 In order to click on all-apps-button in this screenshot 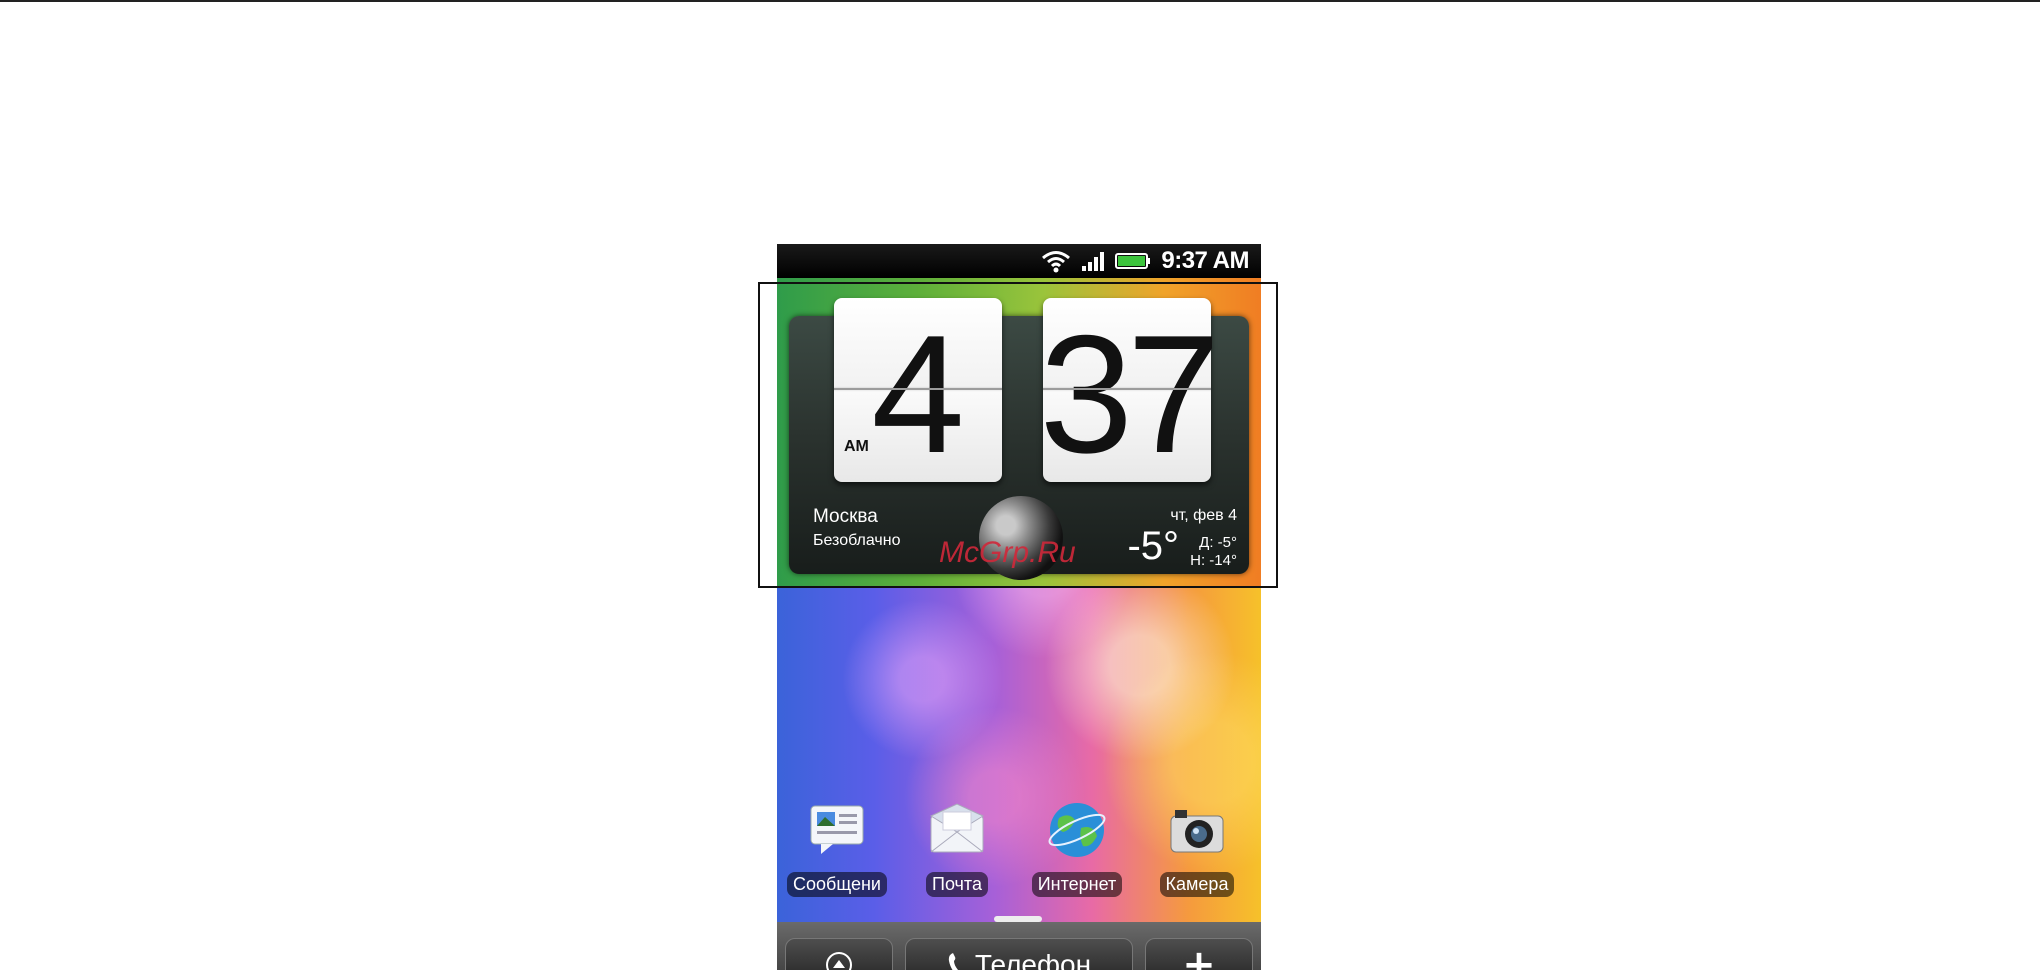, I will do `click(839, 954)`.